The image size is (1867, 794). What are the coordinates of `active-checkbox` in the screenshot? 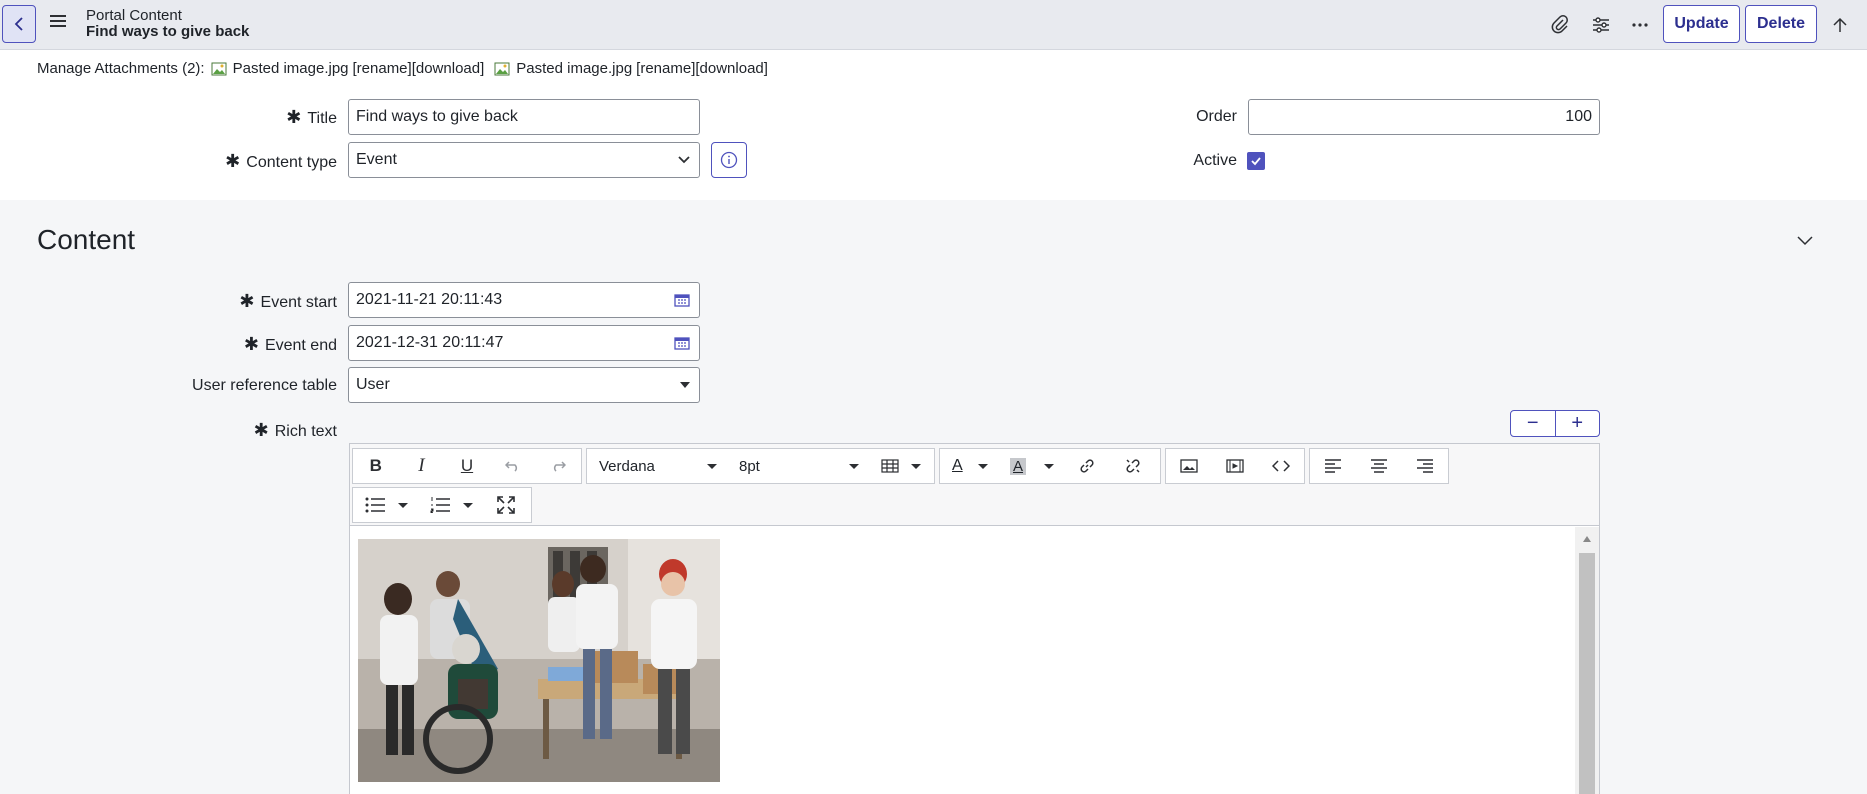 It's located at (1256, 161).